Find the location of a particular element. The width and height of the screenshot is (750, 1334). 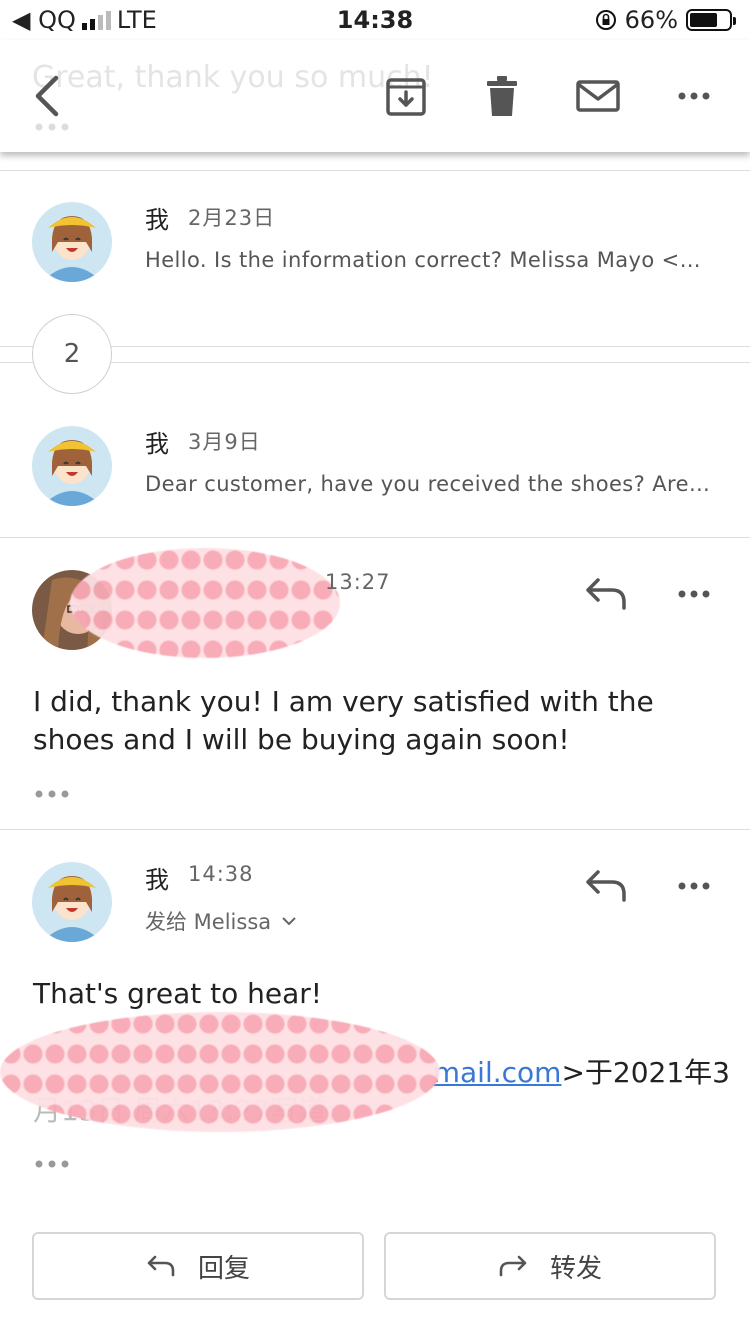

scrolled-subject: Great, thank you so much! is located at coordinates (233, 77).